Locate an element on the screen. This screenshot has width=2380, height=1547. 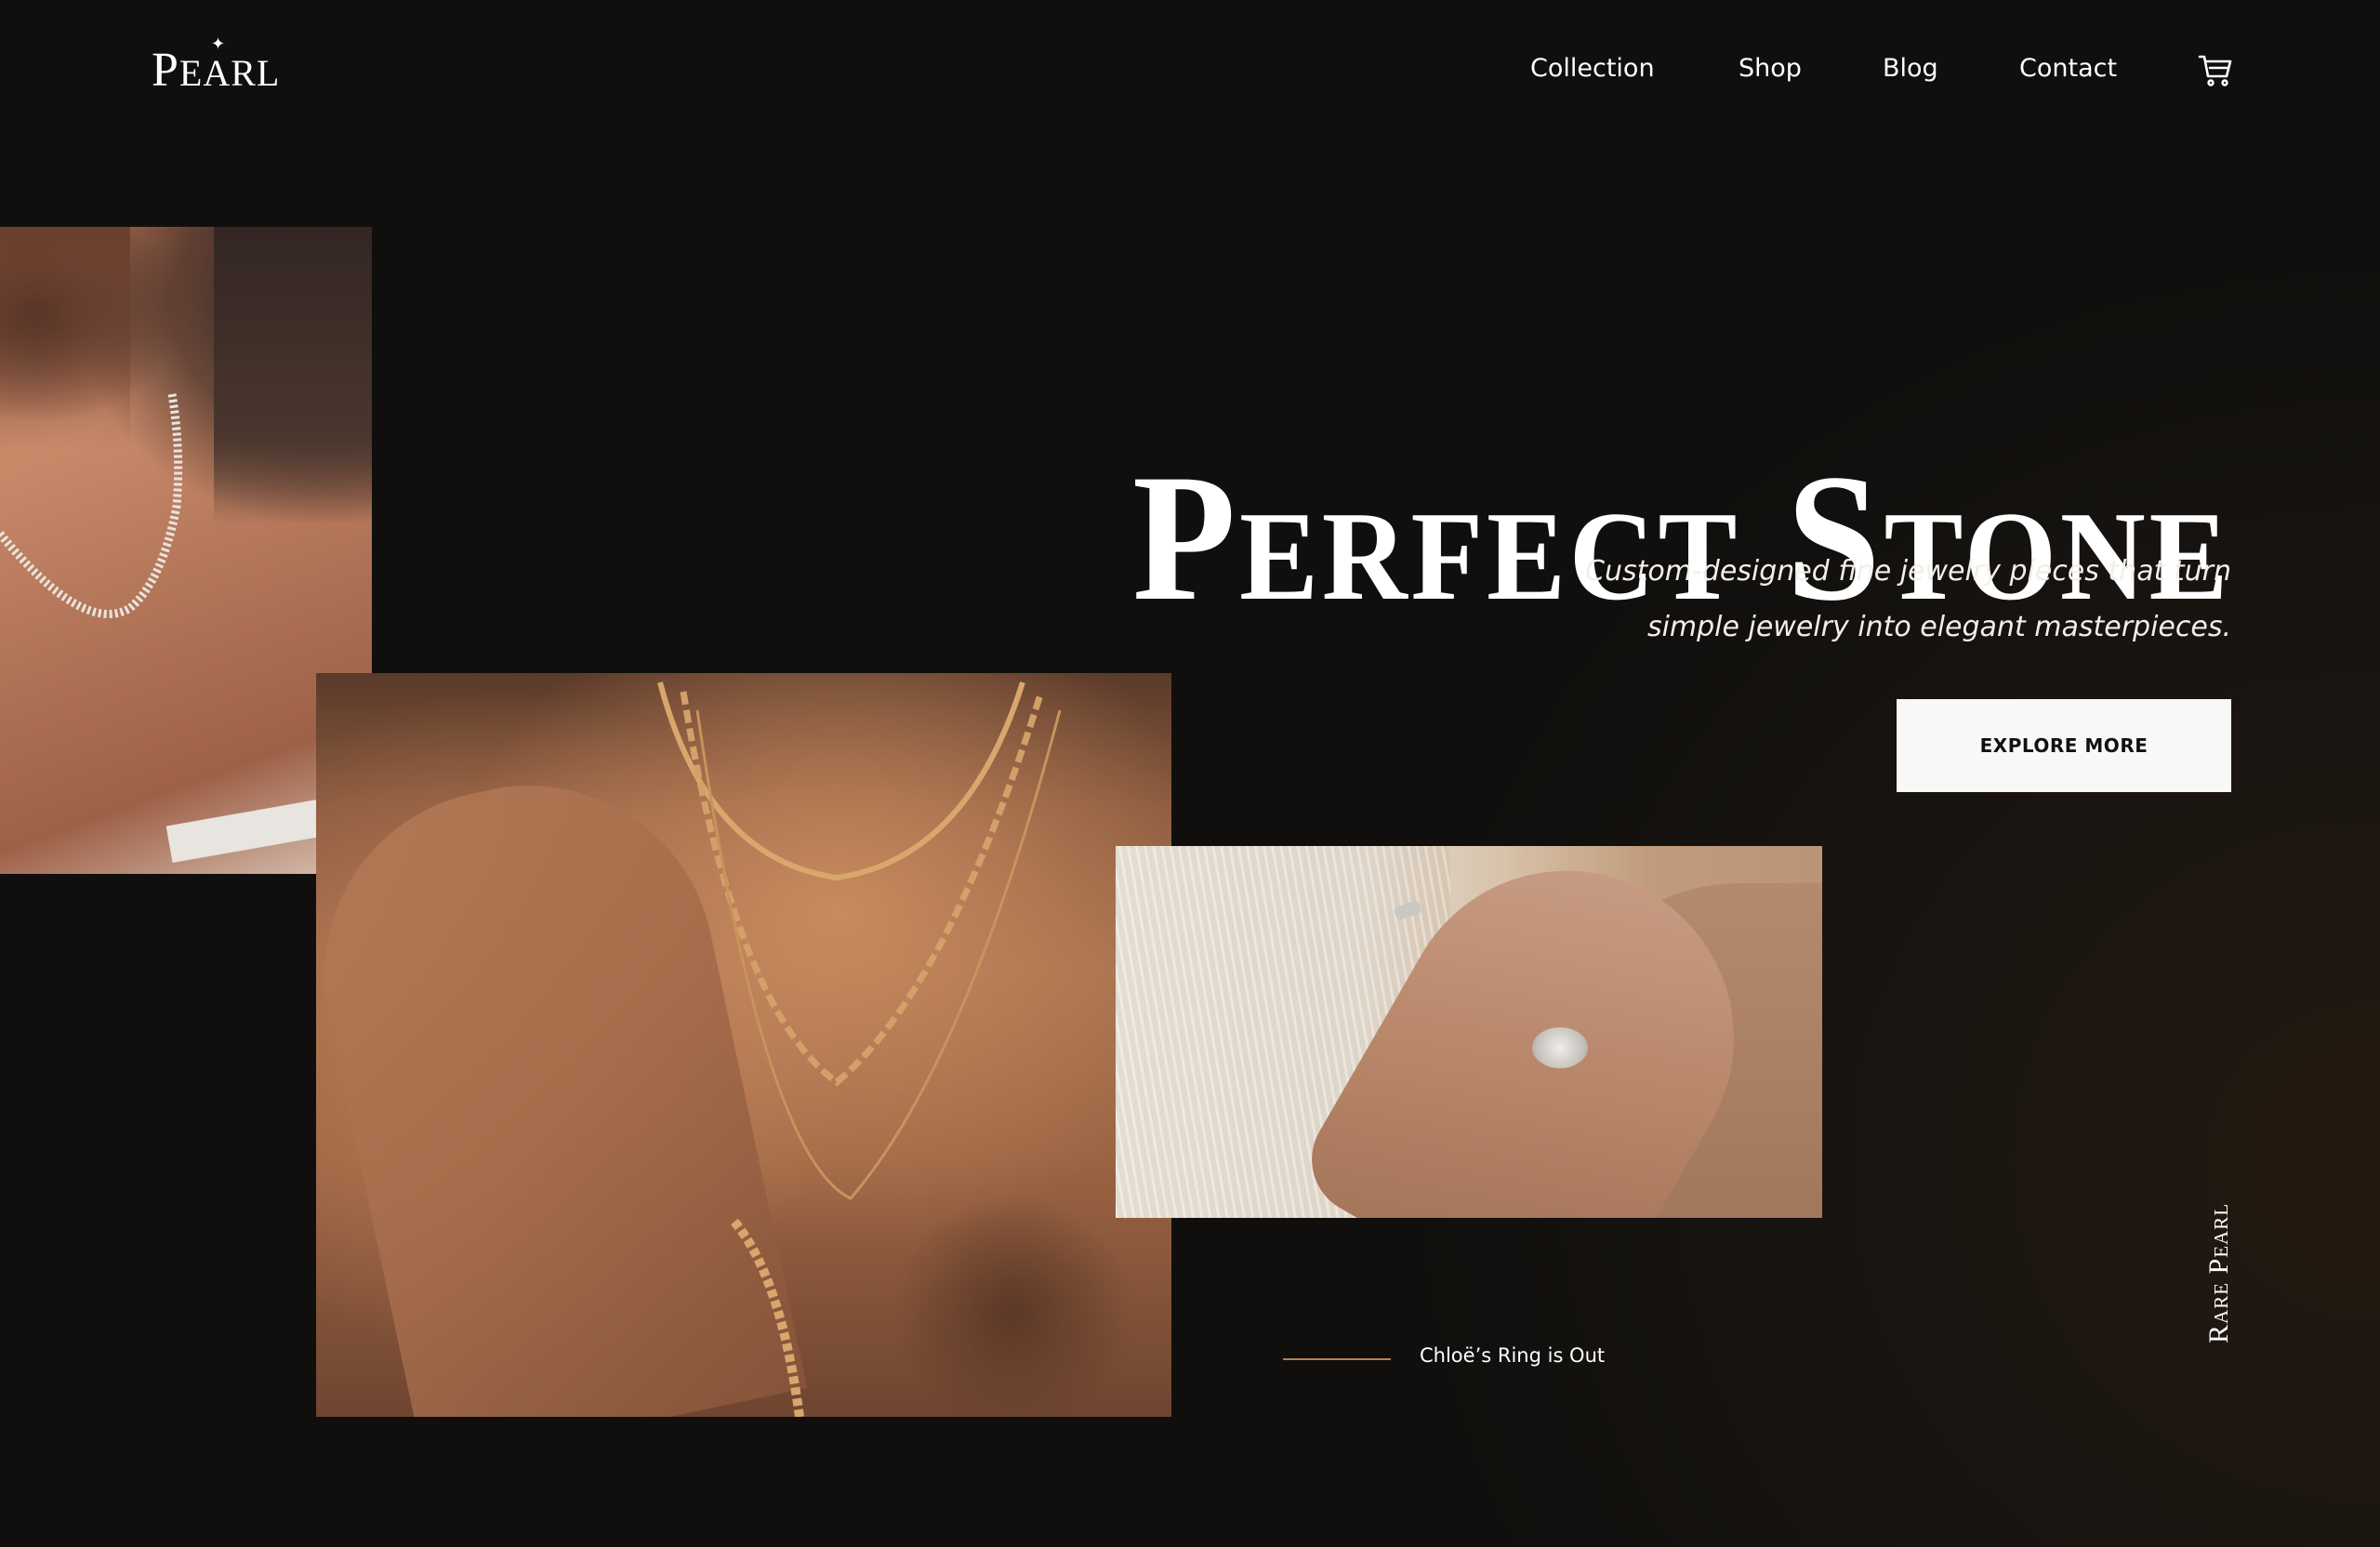
caption-link: Chloë’s Ring is Out is located at coordinates (1512, 1355).